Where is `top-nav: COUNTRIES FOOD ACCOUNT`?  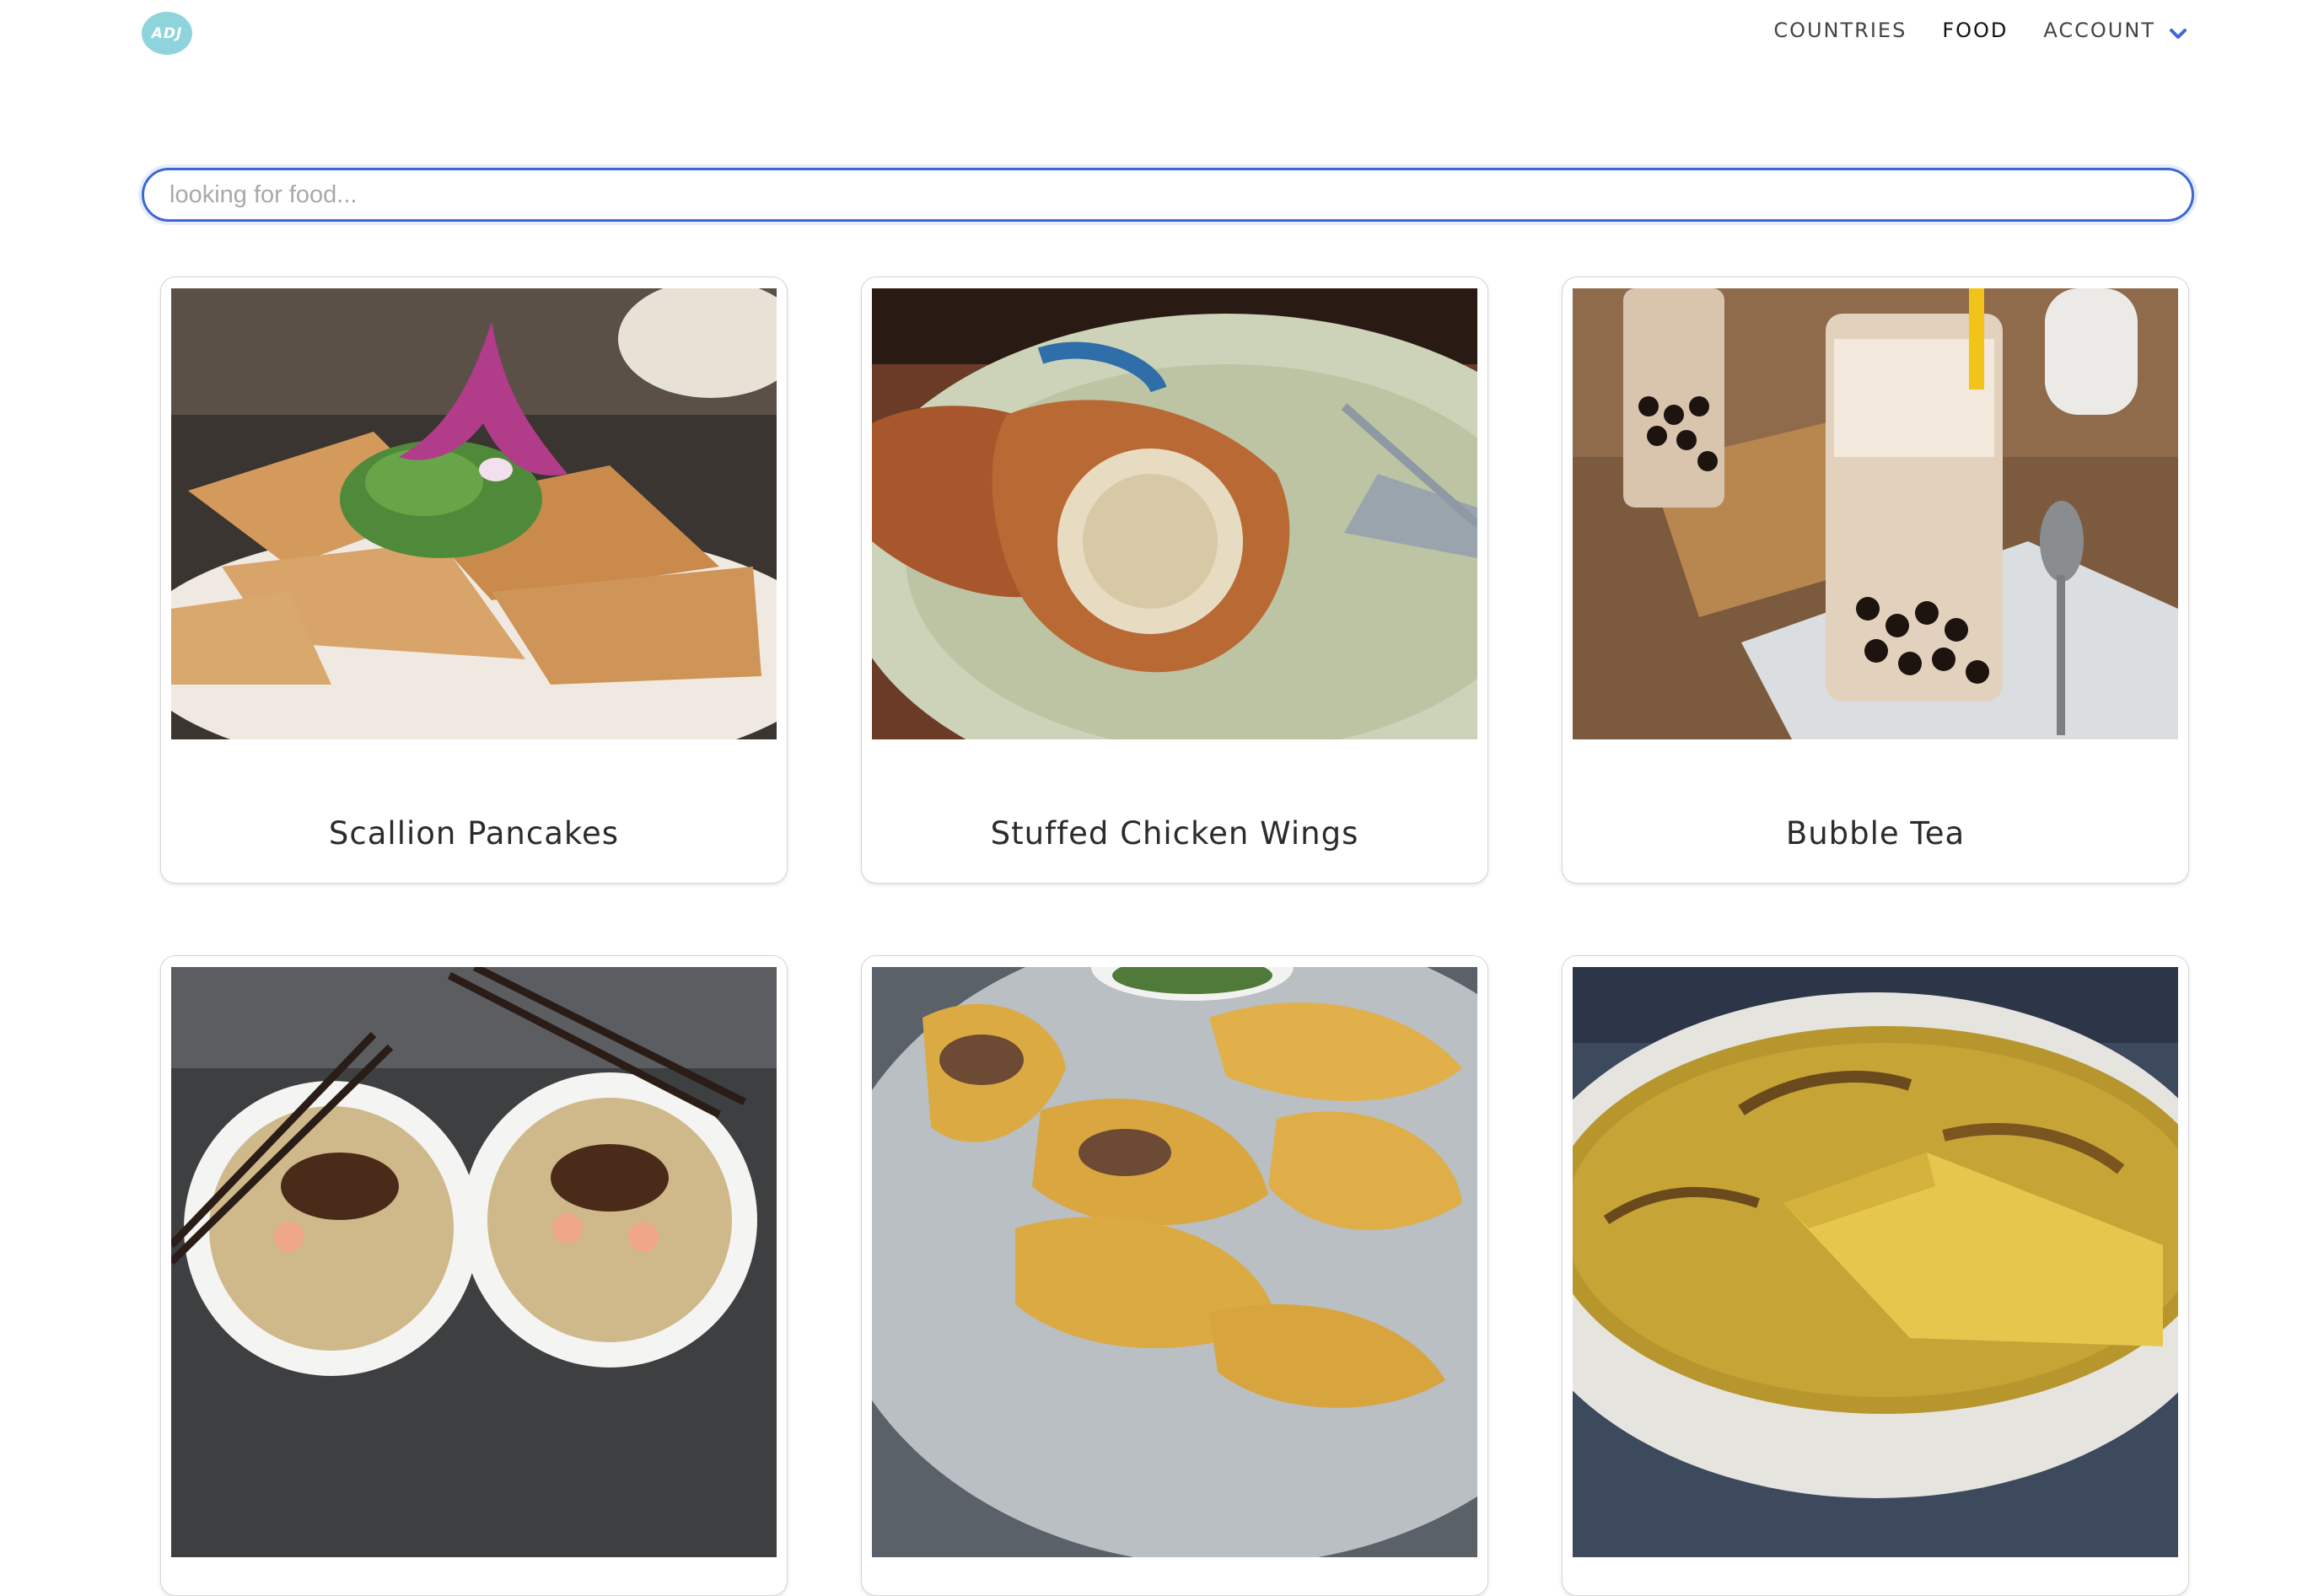
top-nav: COUNTRIES FOOD ACCOUNT is located at coordinates (1962, 30).